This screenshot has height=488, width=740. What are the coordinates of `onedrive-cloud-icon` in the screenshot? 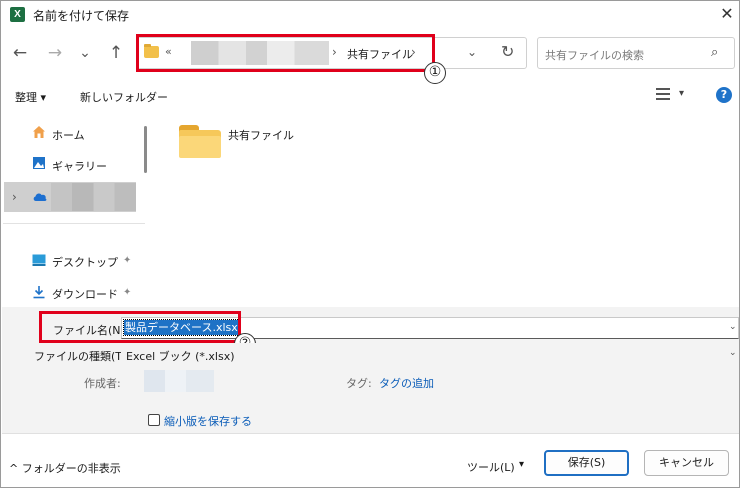 It's located at (40, 197).